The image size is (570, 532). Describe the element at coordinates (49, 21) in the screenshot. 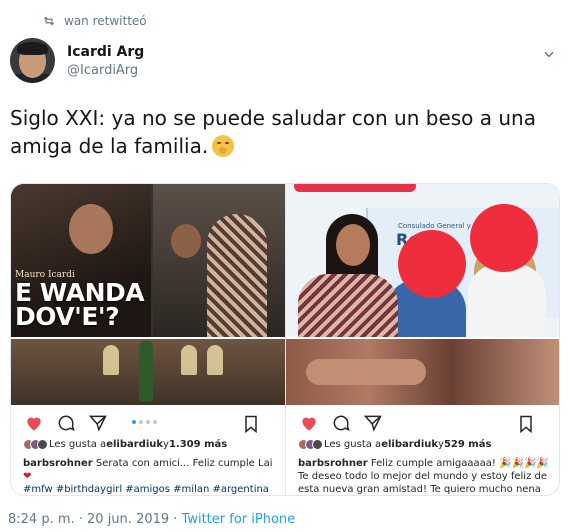

I see `retweet-icon` at that location.